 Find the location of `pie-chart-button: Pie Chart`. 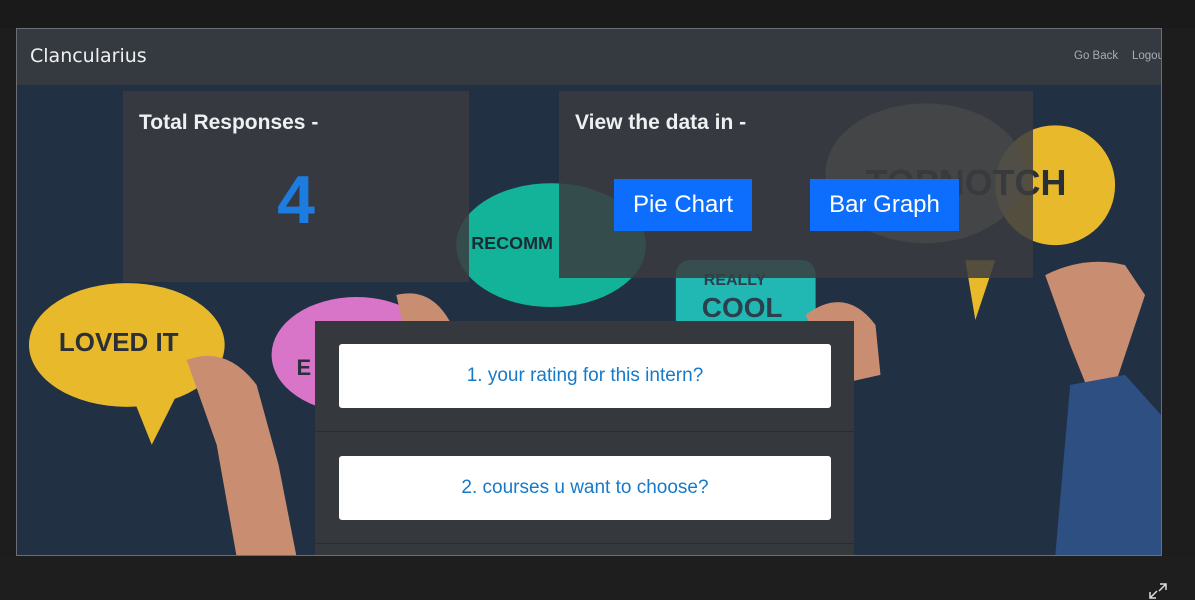

pie-chart-button: Pie Chart is located at coordinates (683, 205).